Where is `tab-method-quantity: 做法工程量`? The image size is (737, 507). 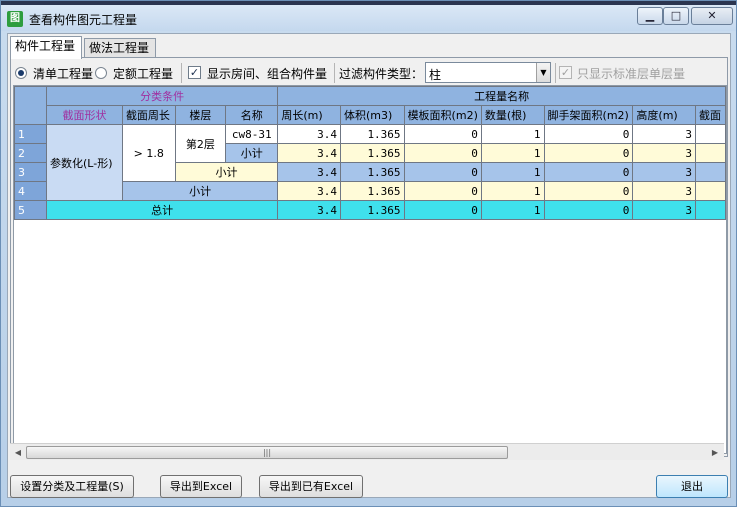 tab-method-quantity: 做法工程量 is located at coordinates (120, 48).